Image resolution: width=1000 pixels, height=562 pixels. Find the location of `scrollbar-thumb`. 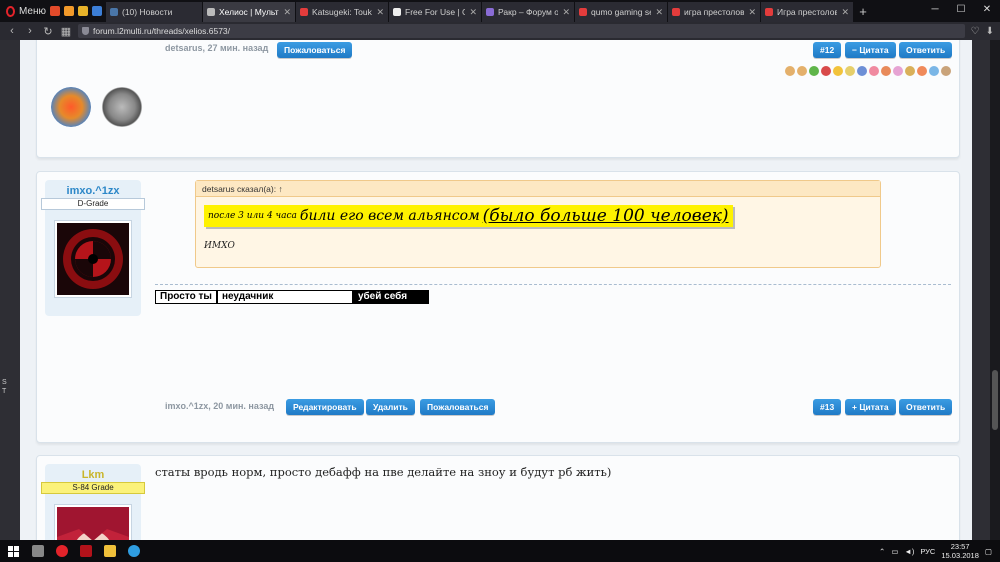

scrollbar-thumb is located at coordinates (995, 400).